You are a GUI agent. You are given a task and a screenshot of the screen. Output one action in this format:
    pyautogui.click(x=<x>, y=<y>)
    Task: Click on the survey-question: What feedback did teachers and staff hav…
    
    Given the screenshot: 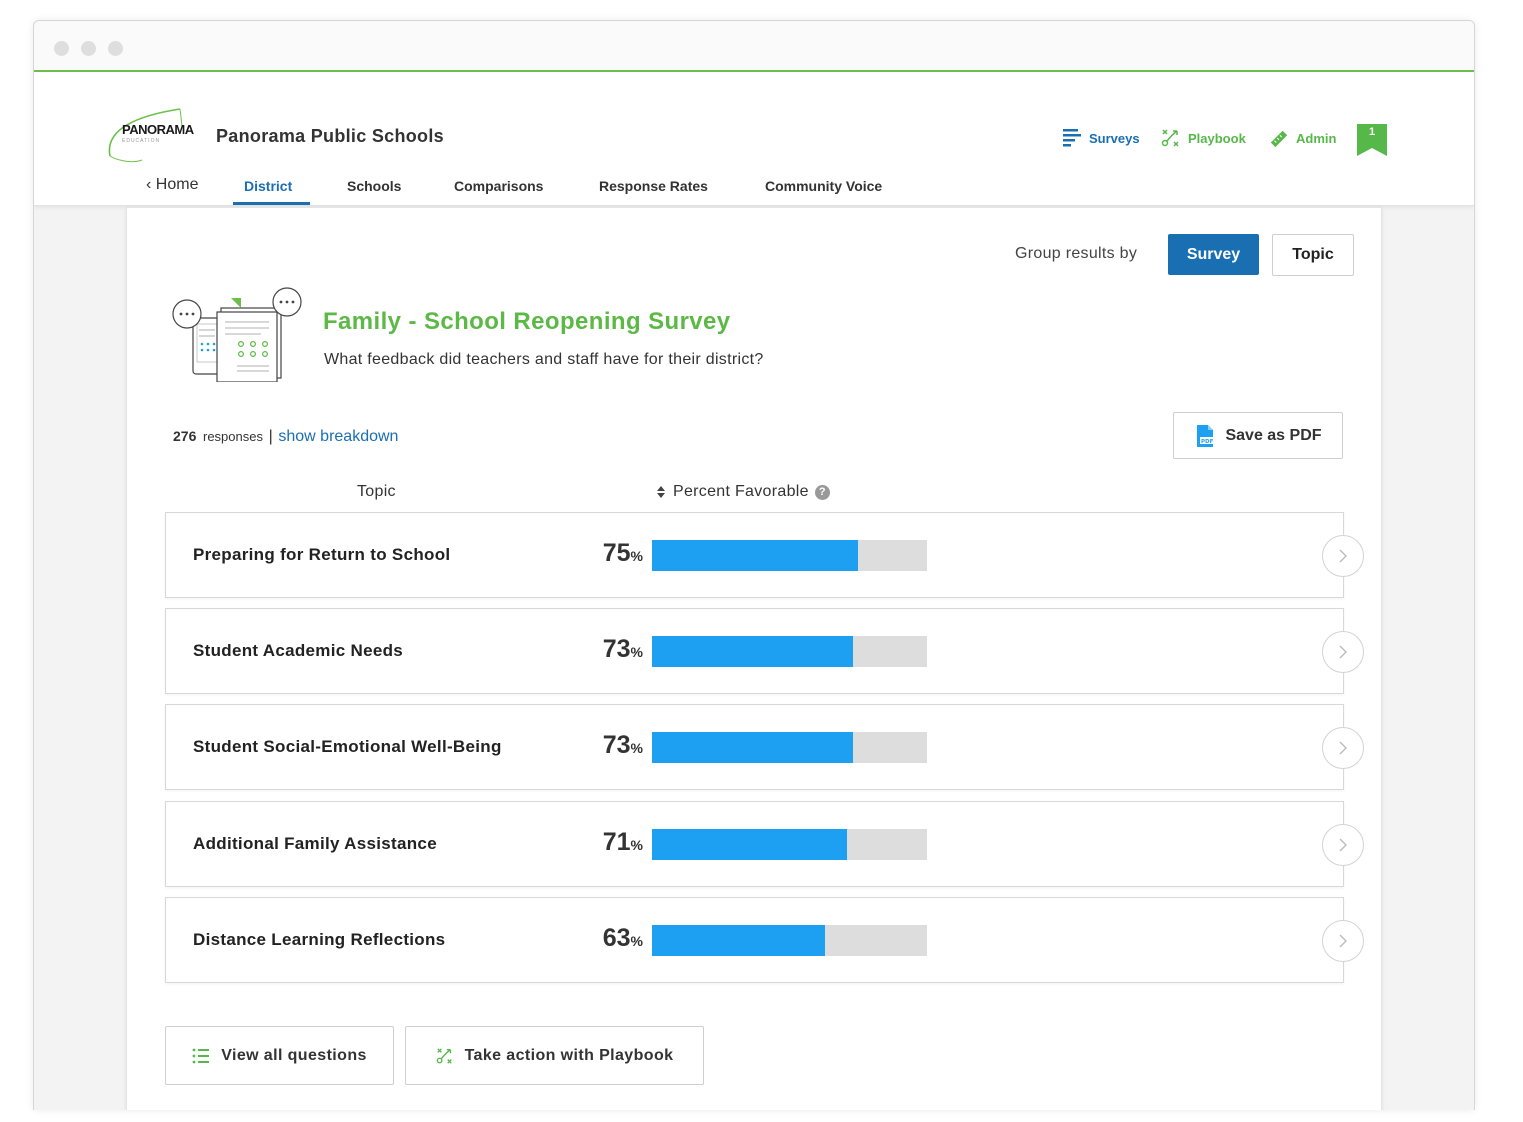 What is the action you would take?
    pyautogui.click(x=544, y=359)
    